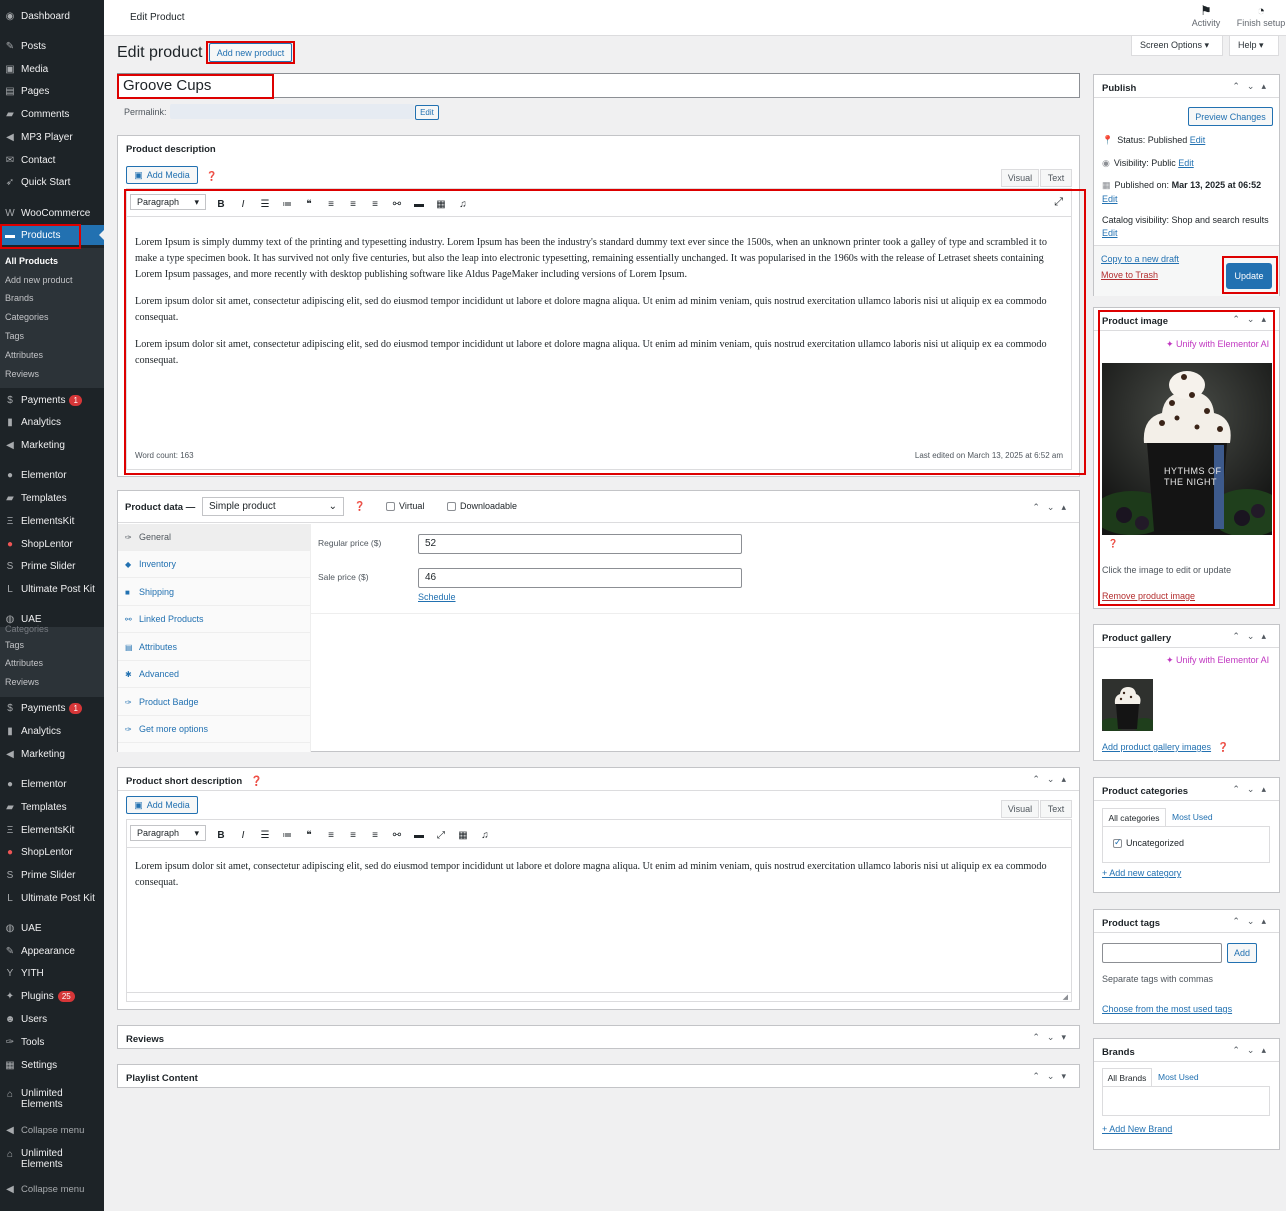 The height and width of the screenshot is (1211, 1286). What do you see at coordinates (598, 1076) in the screenshot?
I see `playlist-content-box: Playlist Content ⌃⌄▾` at bounding box center [598, 1076].